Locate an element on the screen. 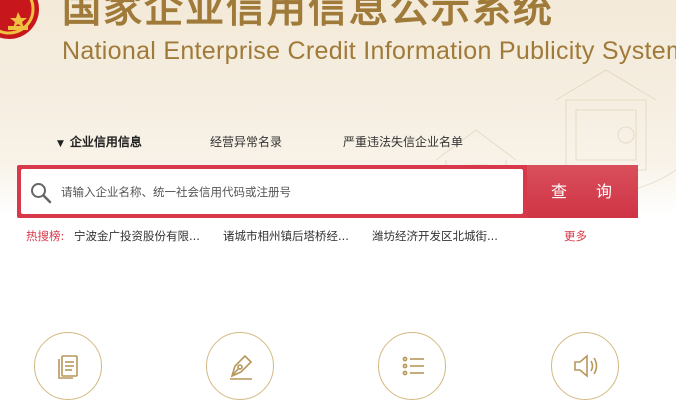 The width and height of the screenshot is (676, 400). nav-serious-violations: 严重违法失信企业名单 is located at coordinates (403, 142).